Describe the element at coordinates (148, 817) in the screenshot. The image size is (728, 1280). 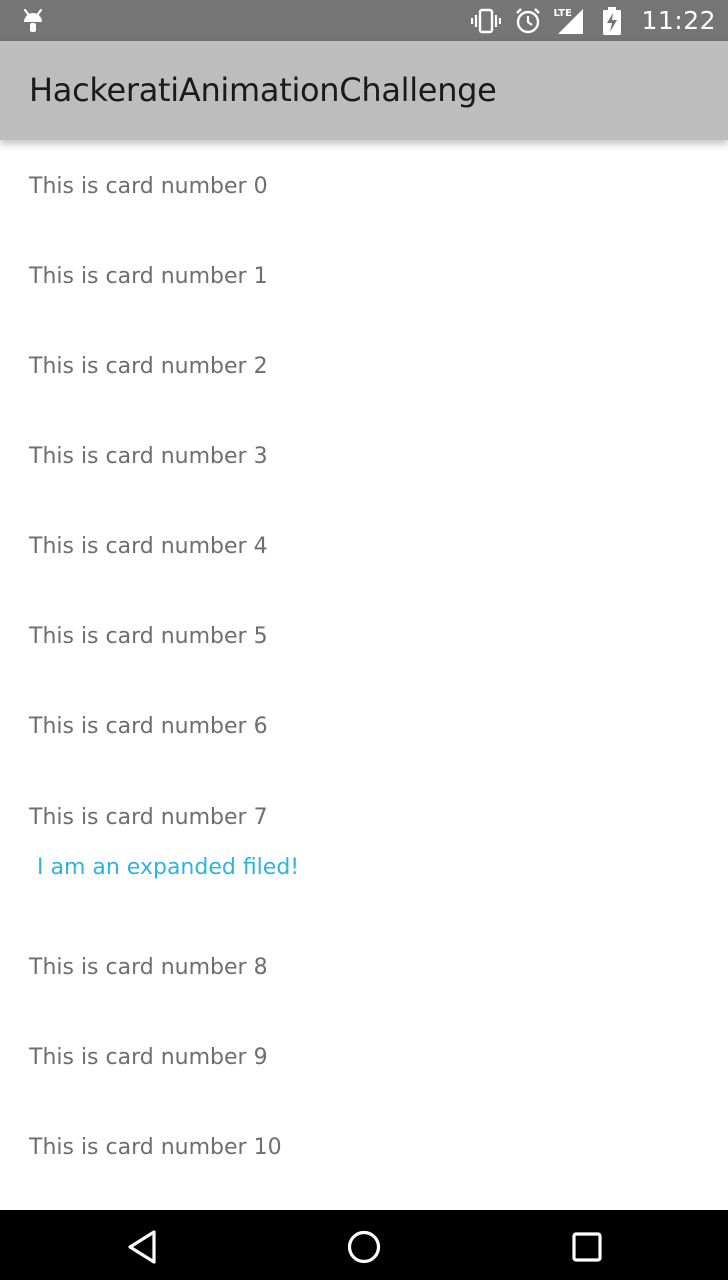
I see `card-label: This is card number 7` at that location.